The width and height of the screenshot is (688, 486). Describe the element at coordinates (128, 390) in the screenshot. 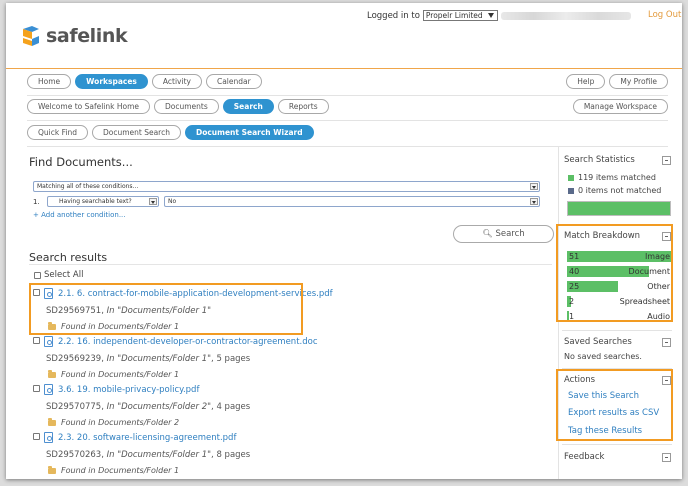

I see `result-title-link: 3.6. 19. mobile-privacy-policy.pdf` at that location.